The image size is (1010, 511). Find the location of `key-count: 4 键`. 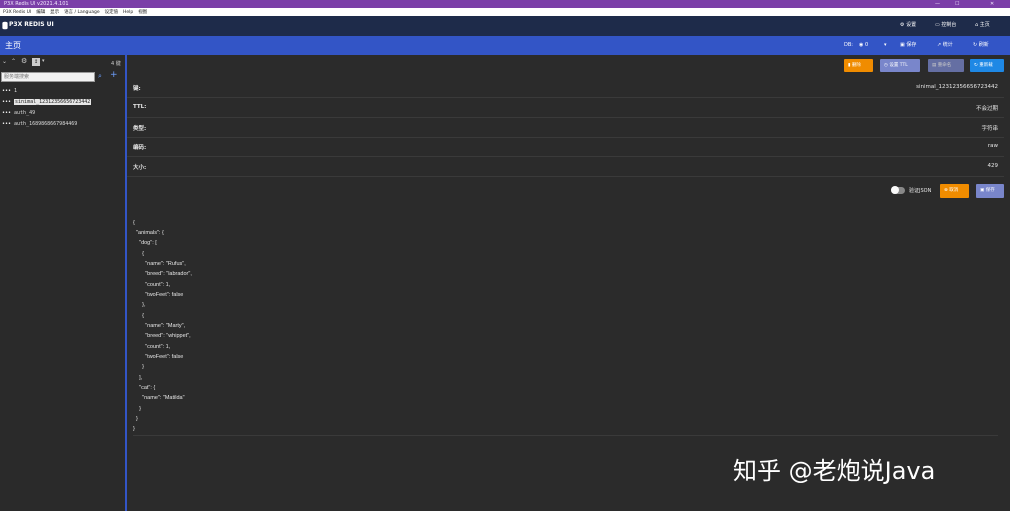

key-count: 4 键 is located at coordinates (116, 64).